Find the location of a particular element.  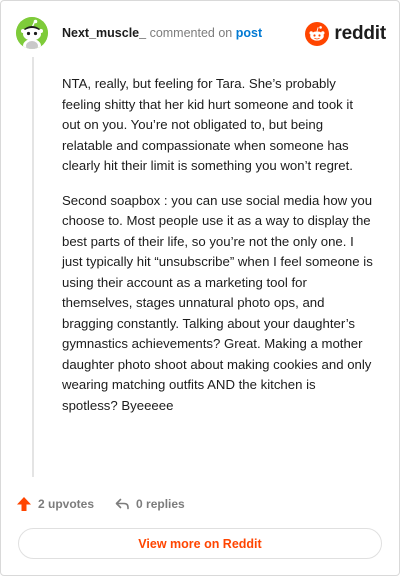

reddit-brand: reddit is located at coordinates (345, 34).